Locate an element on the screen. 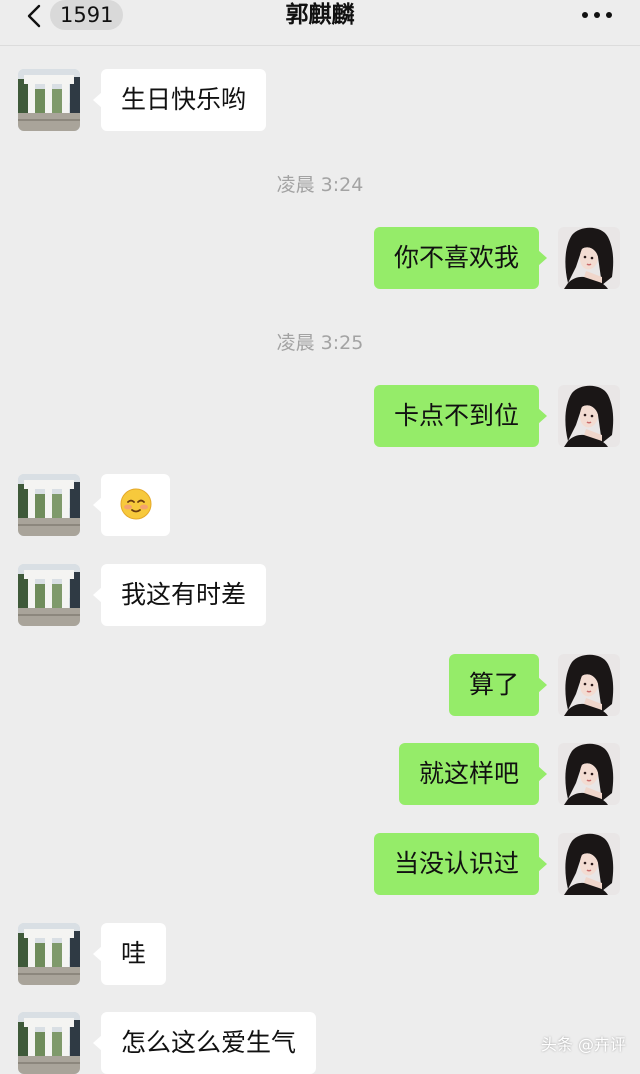 Image resolution: width=640 pixels, height=1074 pixels. timestamp: 凌晨 3:24 is located at coordinates (320, 185).